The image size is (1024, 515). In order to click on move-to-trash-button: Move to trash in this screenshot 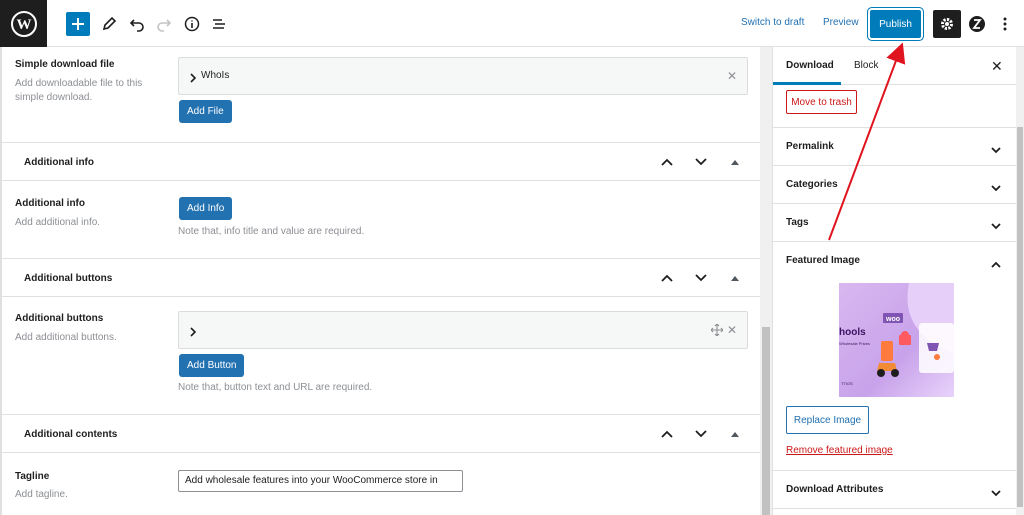, I will do `click(821, 102)`.